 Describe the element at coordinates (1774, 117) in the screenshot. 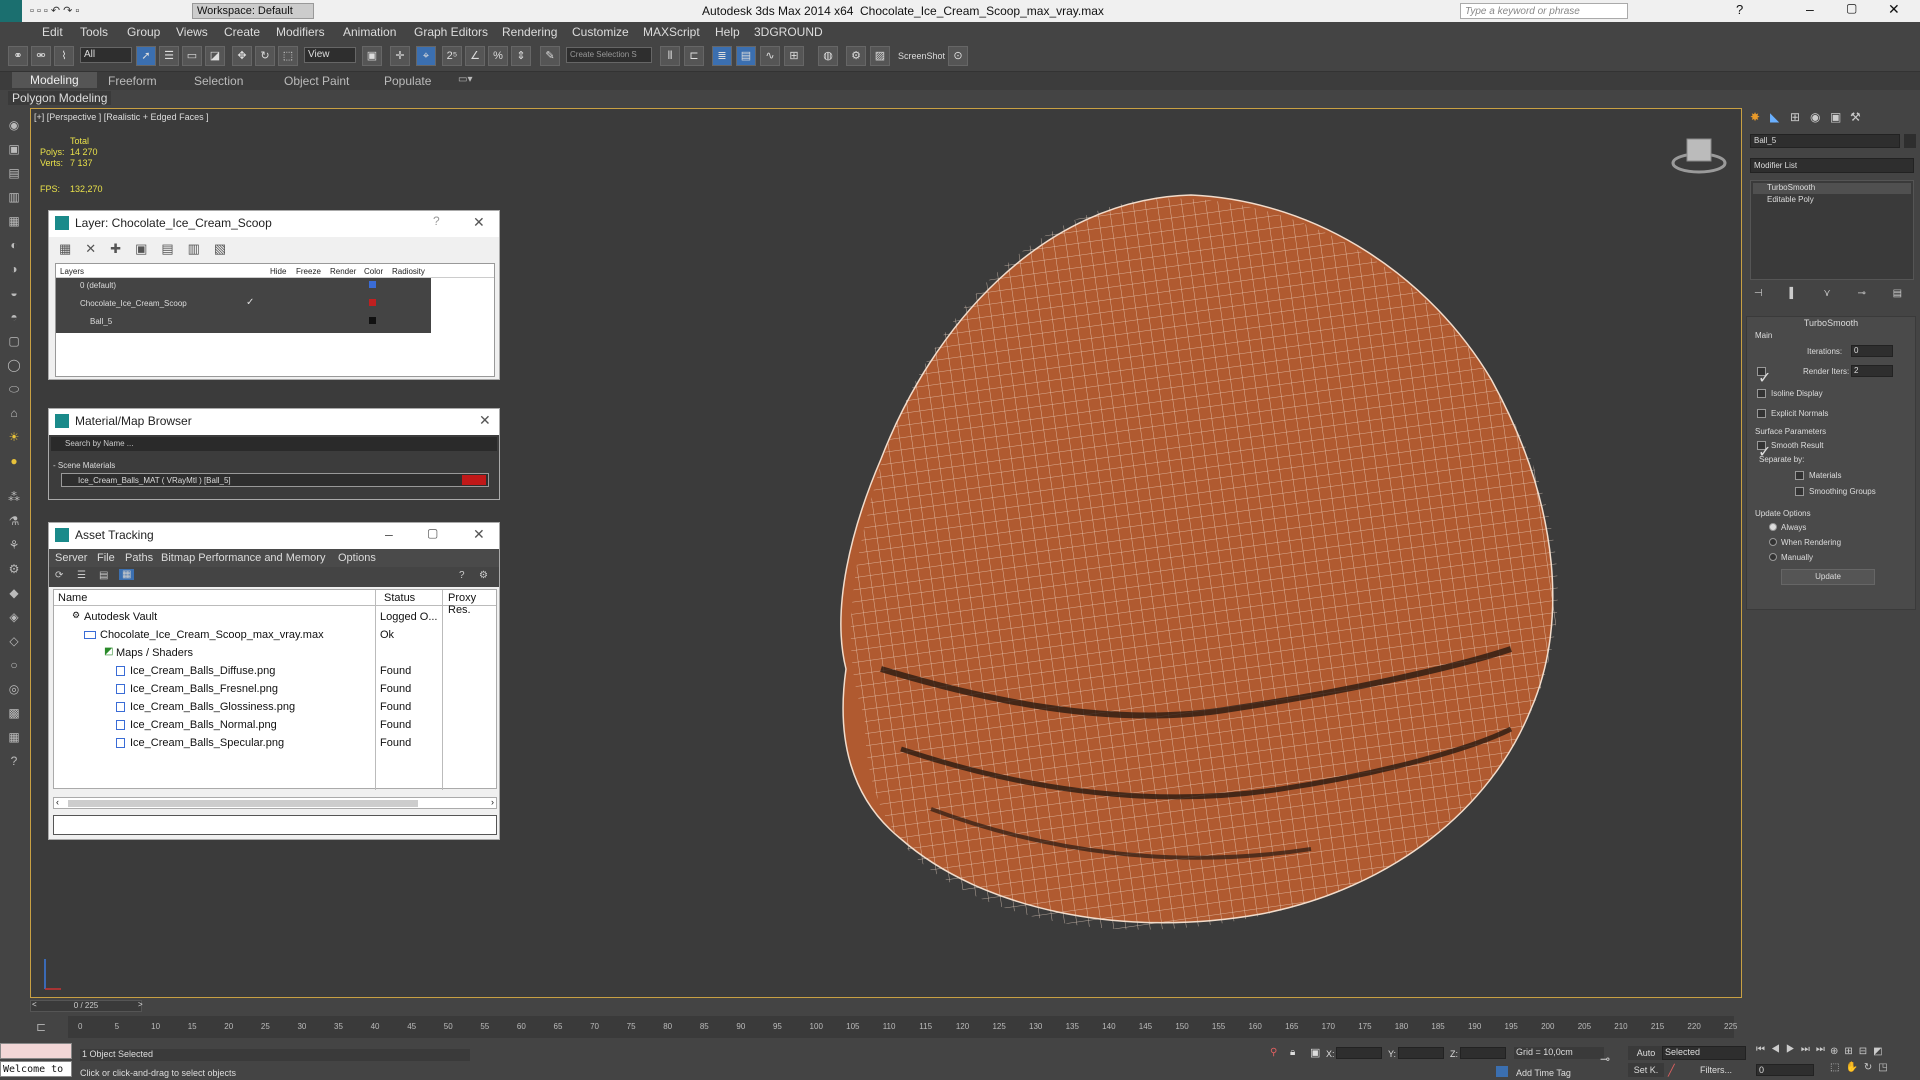

I see `modify-tab-icon: ◣` at that location.